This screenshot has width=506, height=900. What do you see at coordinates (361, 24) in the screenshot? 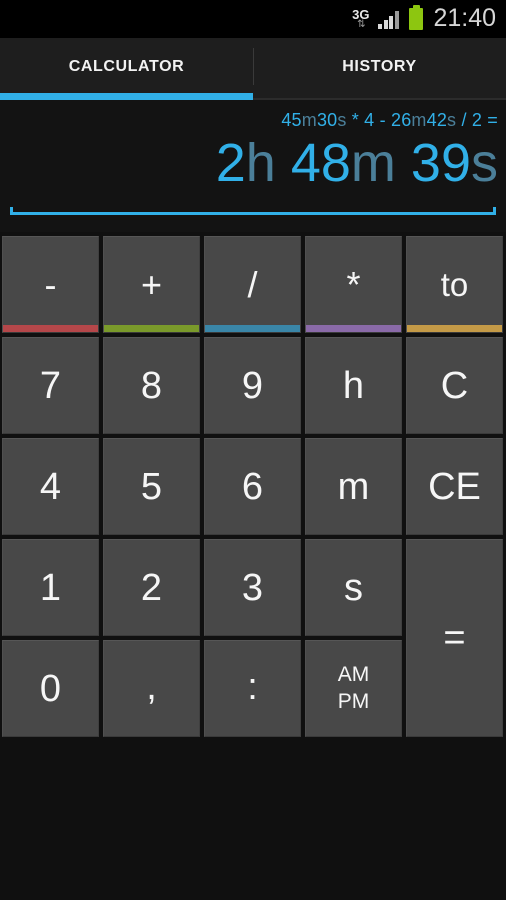
I see `data-transfer-arrows-icon: ⇅` at bounding box center [361, 24].